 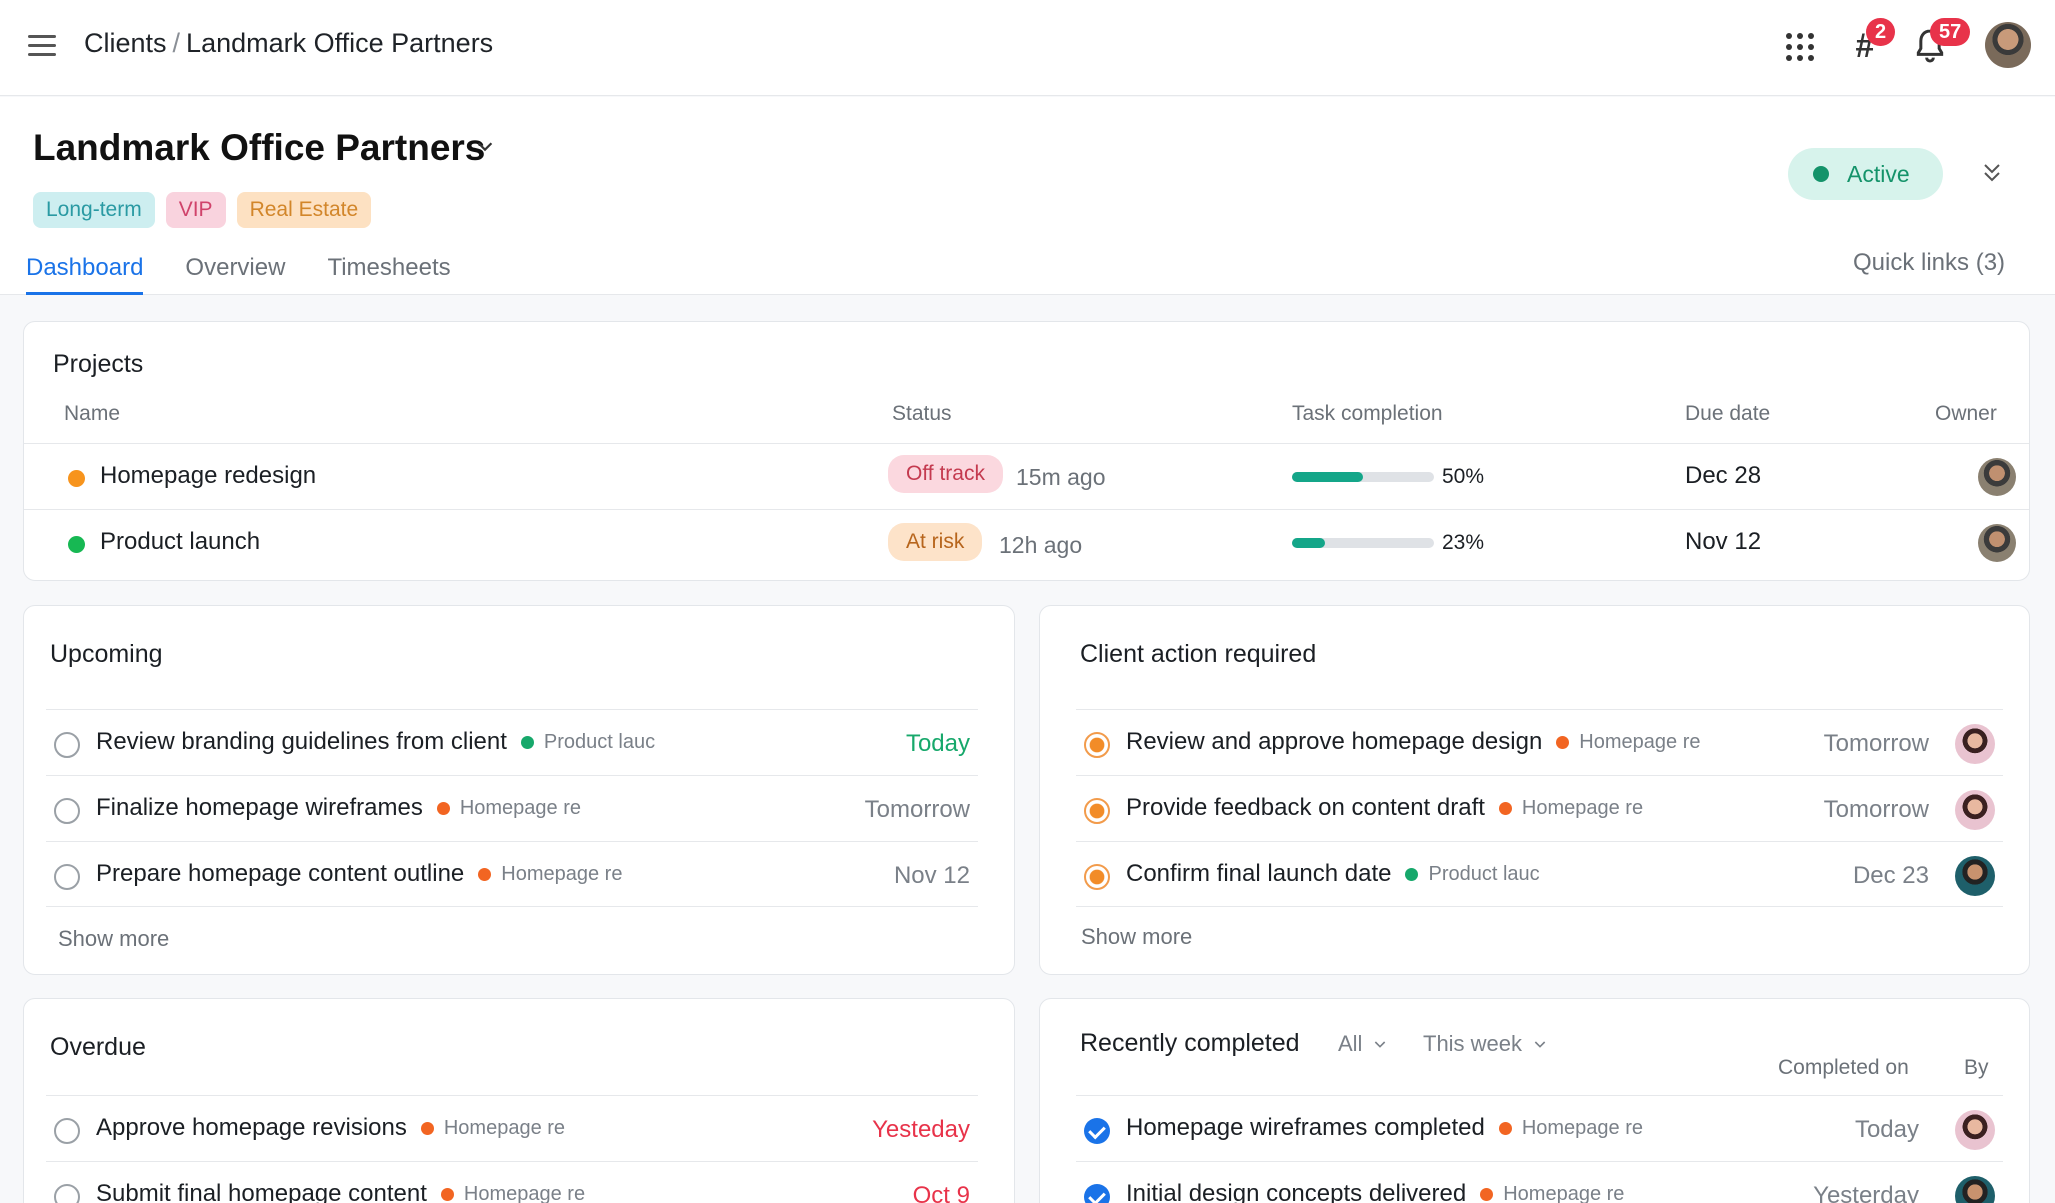 What do you see at coordinates (1350, 1043) in the screenshot?
I see `filter-all-label: All` at bounding box center [1350, 1043].